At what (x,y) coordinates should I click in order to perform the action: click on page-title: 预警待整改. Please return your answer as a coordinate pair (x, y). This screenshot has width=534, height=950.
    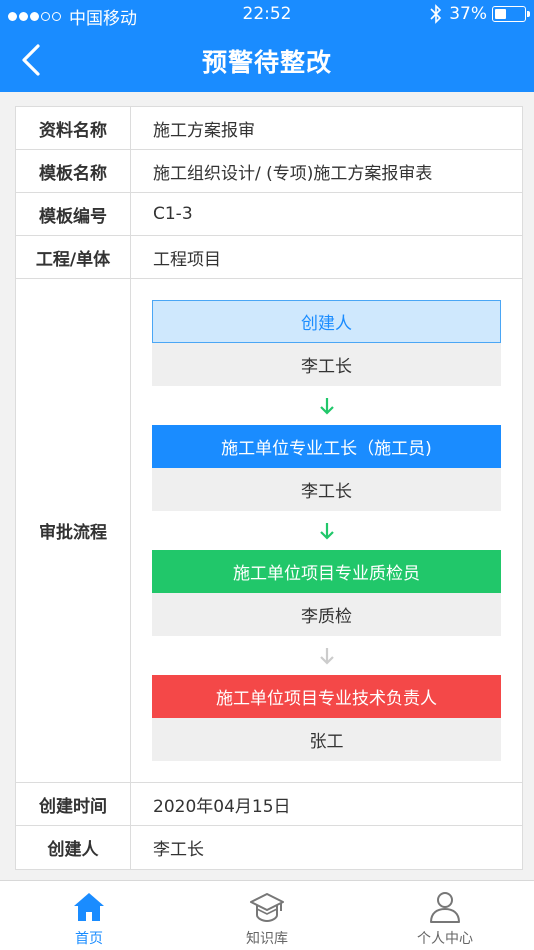
    Looking at the image, I should click on (266, 62).